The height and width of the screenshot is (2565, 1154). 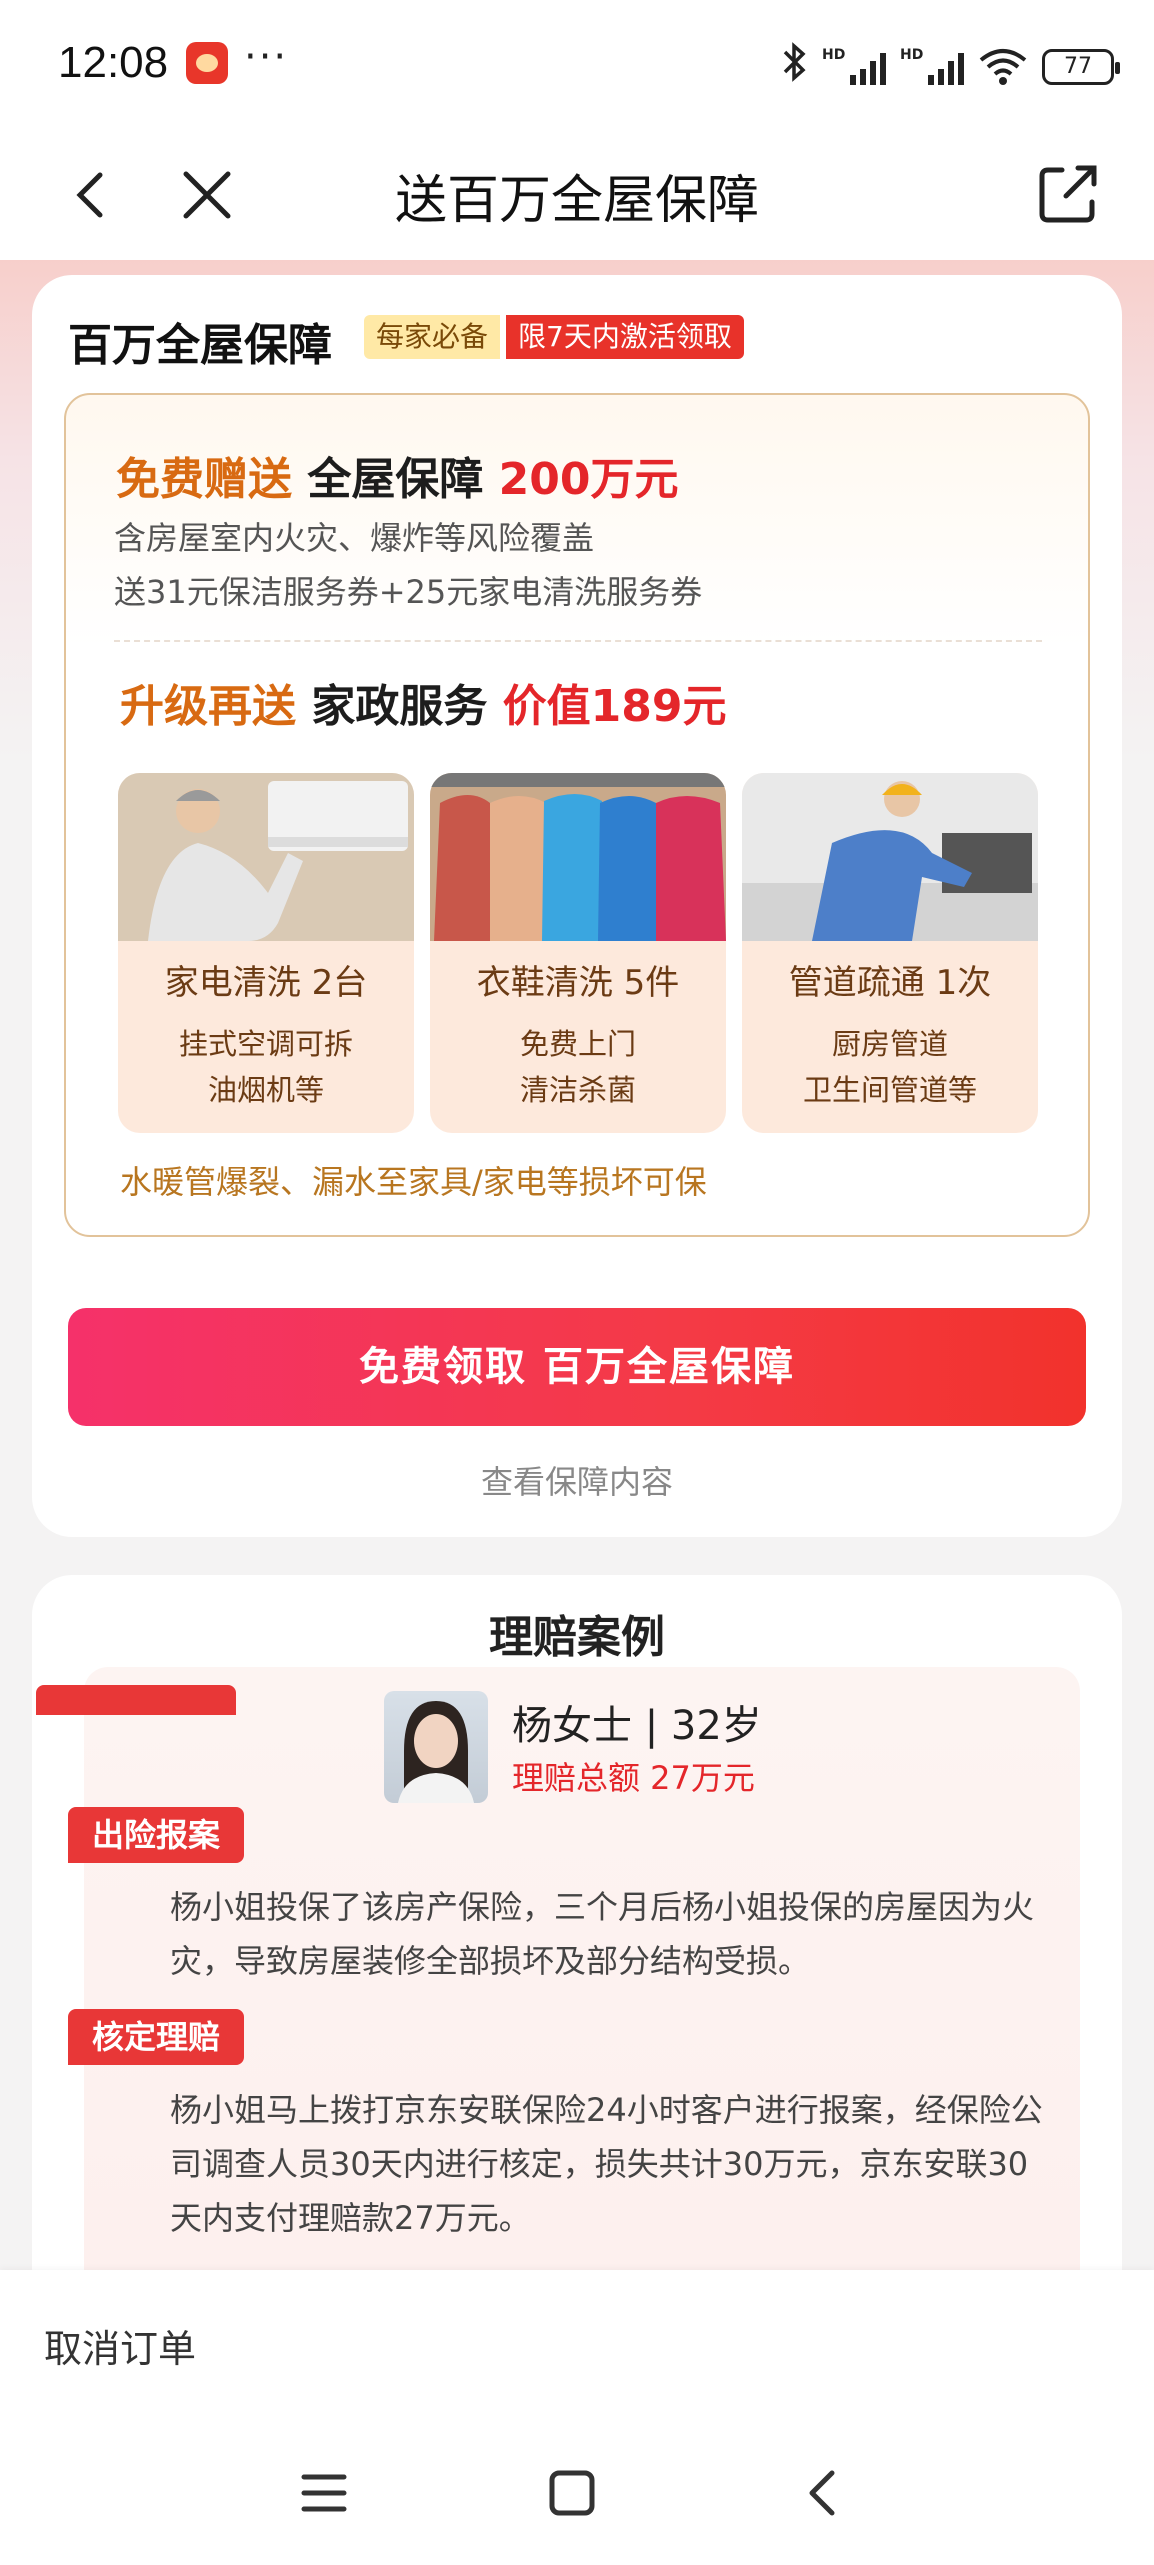 I want to click on back-nav-button, so click(x=824, y=2493).